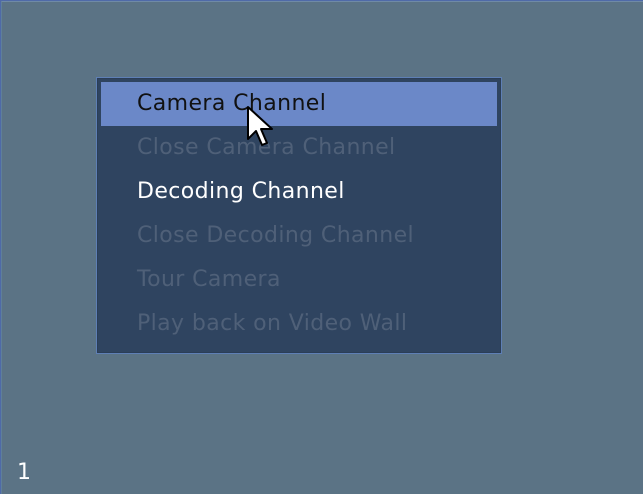  Describe the element at coordinates (276, 235) in the screenshot. I see `menu-item-close-decoding-channel: Close Decoding Channel` at that location.